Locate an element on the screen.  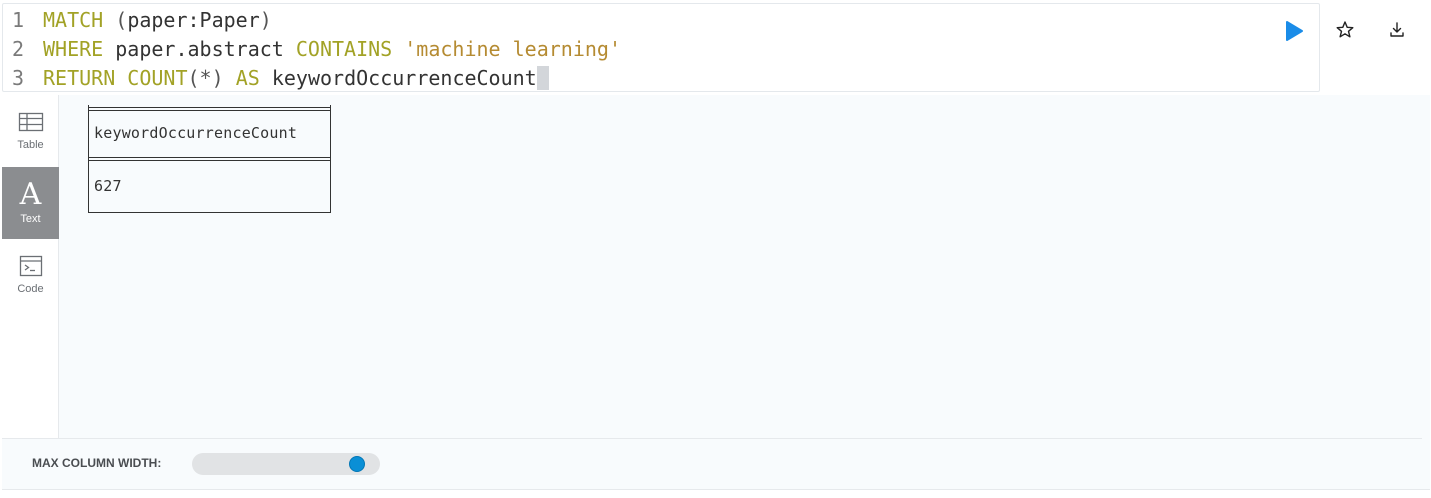
max-column-width-label: MAX COLUMN WIDTH: is located at coordinates (97, 463).